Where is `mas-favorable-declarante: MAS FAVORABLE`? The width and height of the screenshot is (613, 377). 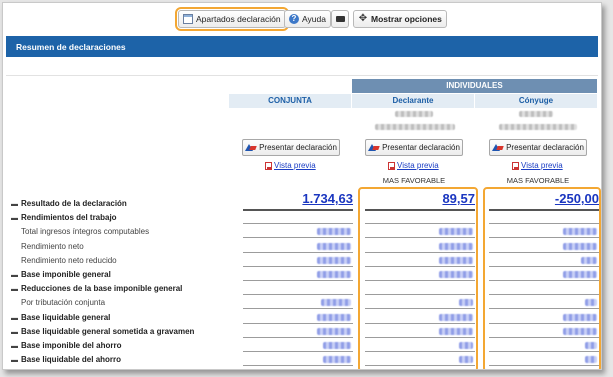
mas-favorable-declarante: MAS FAVORABLE is located at coordinates (414, 180).